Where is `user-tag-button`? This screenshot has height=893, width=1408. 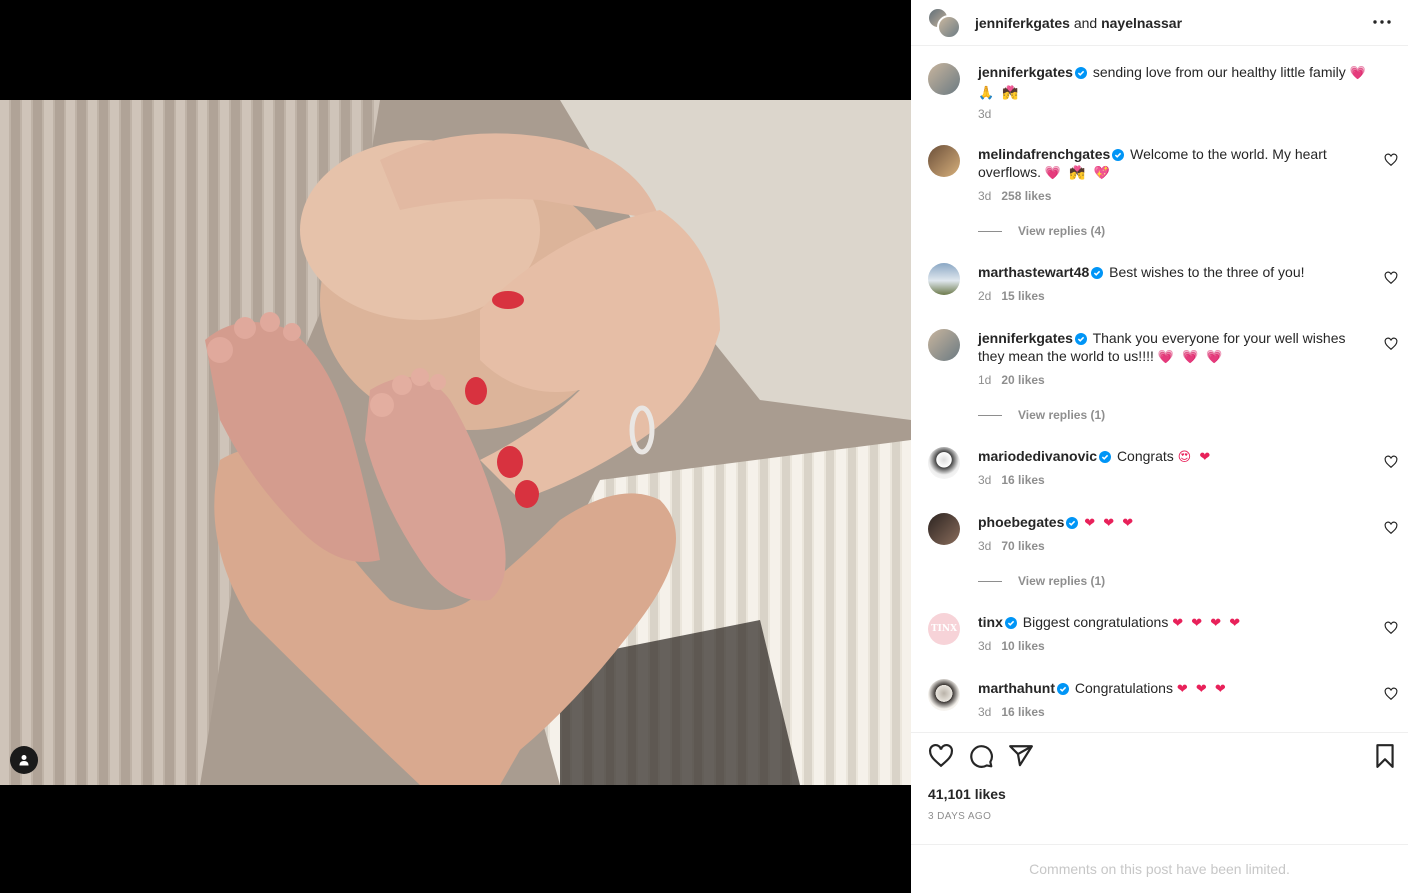 user-tag-button is located at coordinates (24, 760).